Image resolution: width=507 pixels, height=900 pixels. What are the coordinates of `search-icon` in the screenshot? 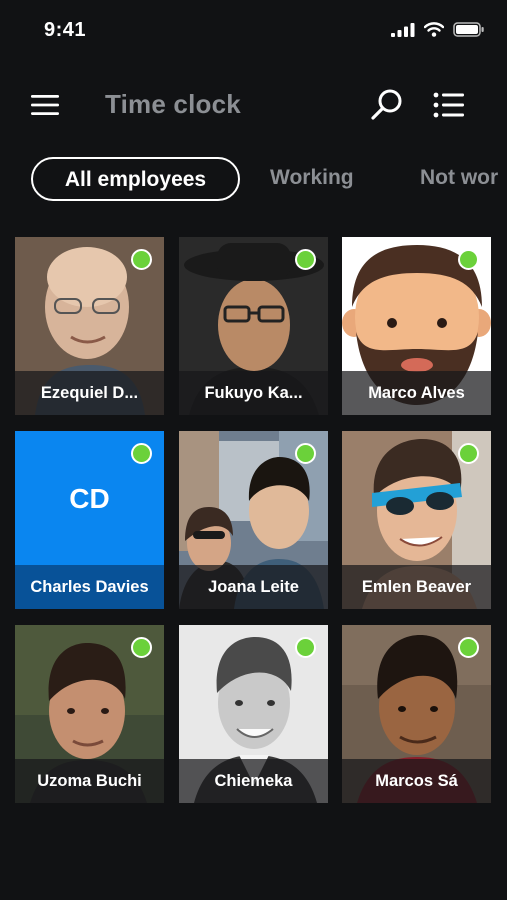 It's located at (386, 104).